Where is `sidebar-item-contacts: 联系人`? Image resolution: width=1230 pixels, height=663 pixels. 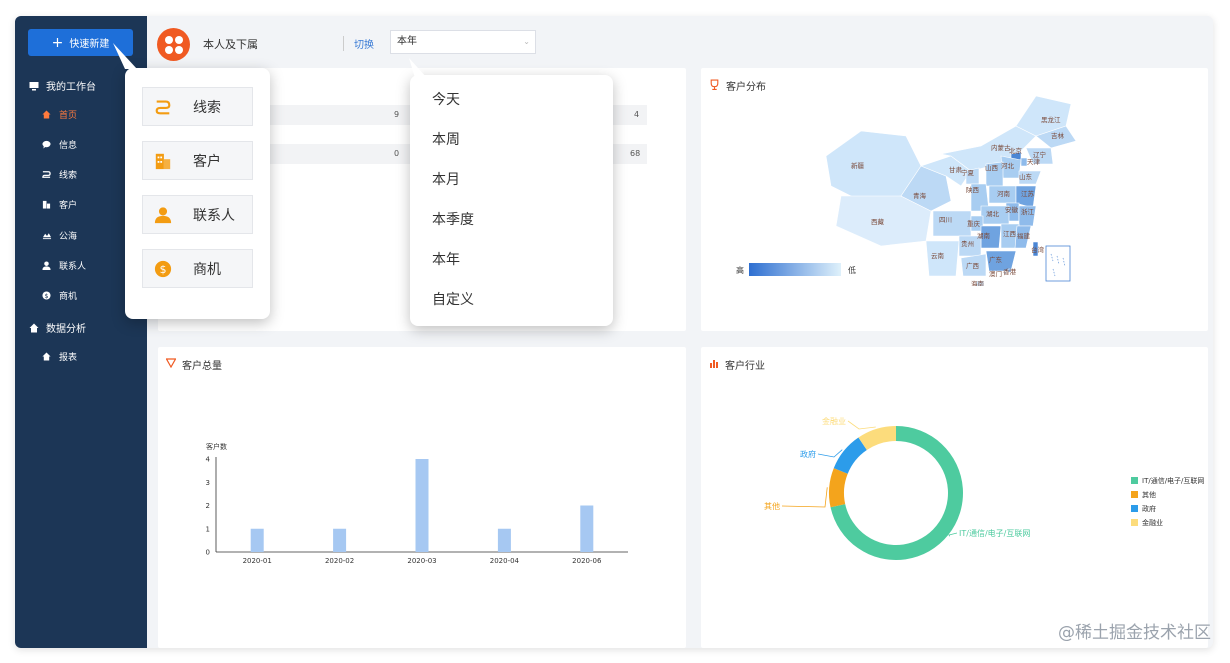 sidebar-item-contacts: 联系人 is located at coordinates (63, 265).